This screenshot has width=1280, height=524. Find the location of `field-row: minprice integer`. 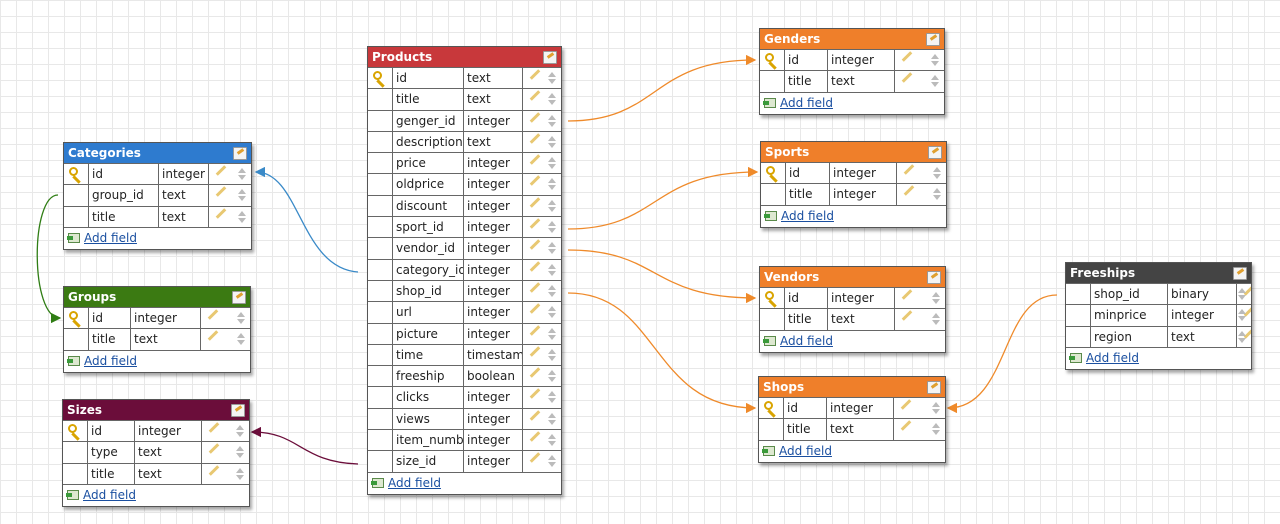

field-row: minprice integer is located at coordinates (1158, 315).